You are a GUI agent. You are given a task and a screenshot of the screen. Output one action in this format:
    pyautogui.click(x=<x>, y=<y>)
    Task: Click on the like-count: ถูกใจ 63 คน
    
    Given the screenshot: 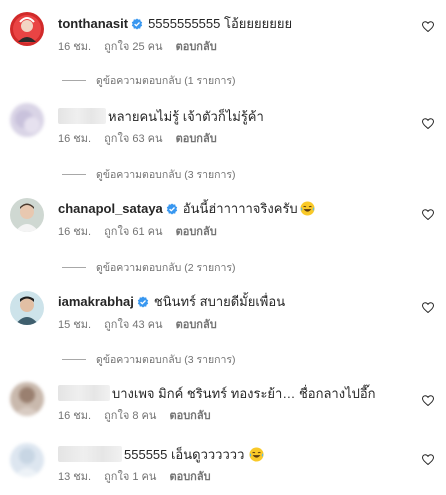 What is the action you would take?
    pyautogui.click(x=133, y=139)
    